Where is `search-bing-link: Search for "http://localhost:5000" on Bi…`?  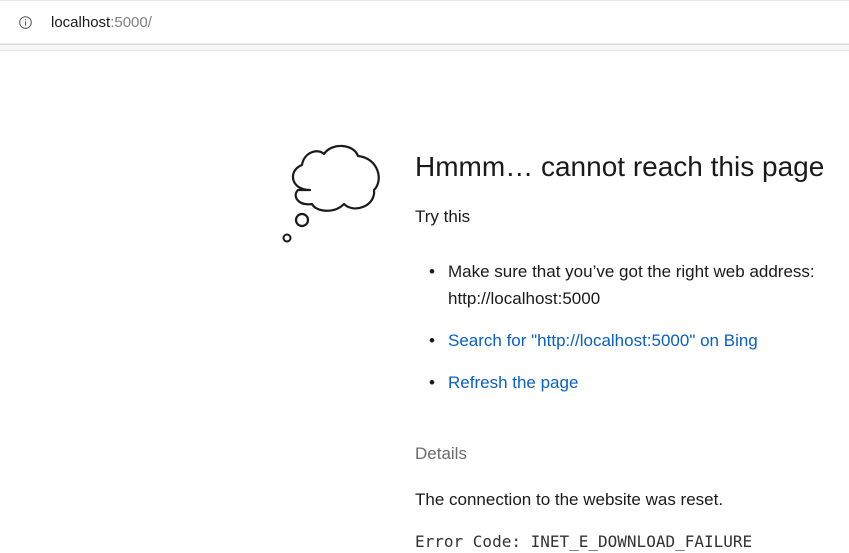 search-bing-link: Search for "http://localhost:5000" on Bi… is located at coordinates (603, 340).